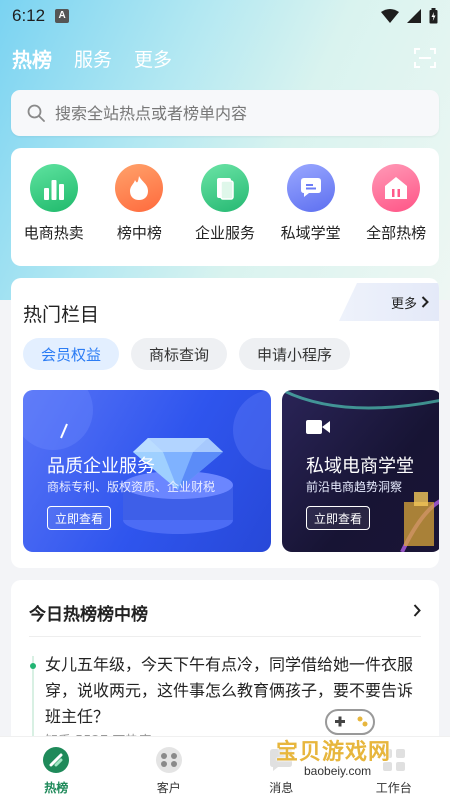 This screenshot has width=450, height=800. What do you see at coordinates (153, 58) in the screenshot?
I see `tab-more: 更多` at bounding box center [153, 58].